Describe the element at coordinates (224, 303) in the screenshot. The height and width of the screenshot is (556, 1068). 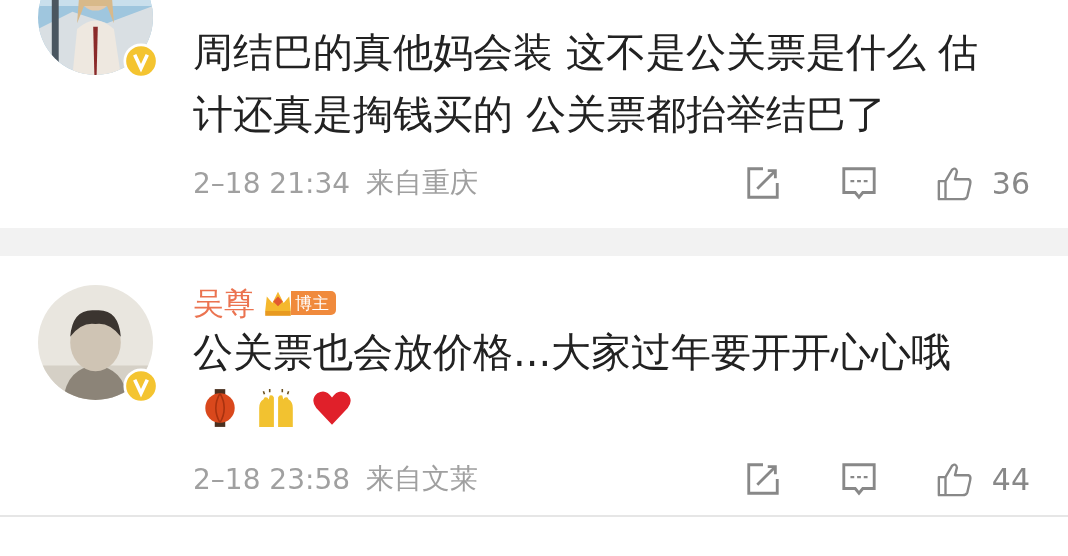
I see `username: 吴尊` at that location.